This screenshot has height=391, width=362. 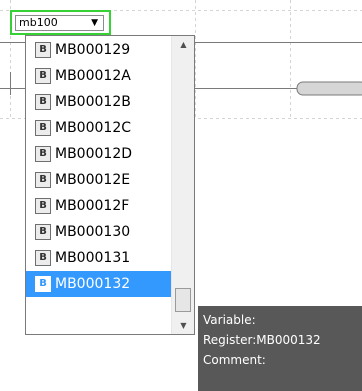 I want to click on combo-value: mb100, so click(x=38, y=22).